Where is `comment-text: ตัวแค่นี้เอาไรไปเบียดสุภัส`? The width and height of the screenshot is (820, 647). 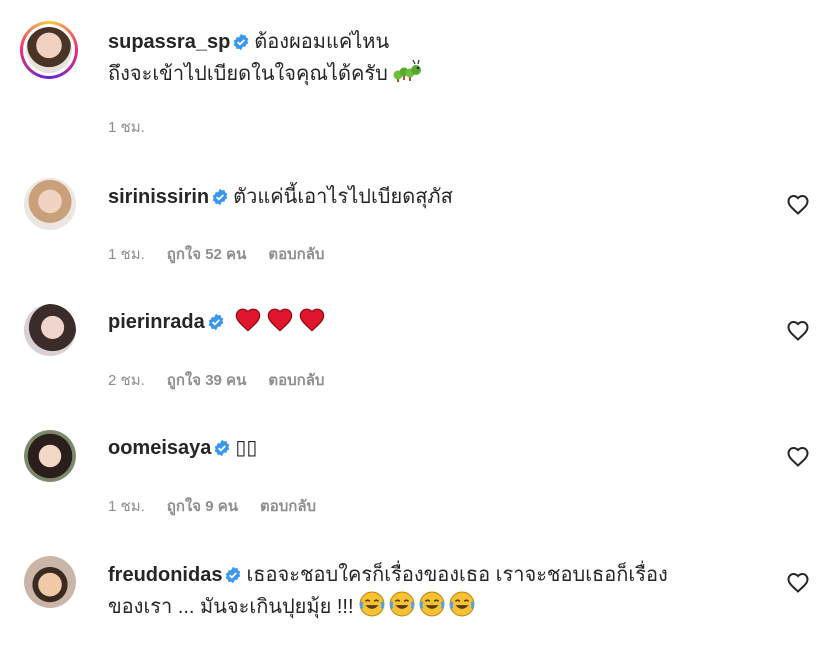 comment-text: ตัวแค่นี้เอาไรไปเบียดสุภัส is located at coordinates (343, 197).